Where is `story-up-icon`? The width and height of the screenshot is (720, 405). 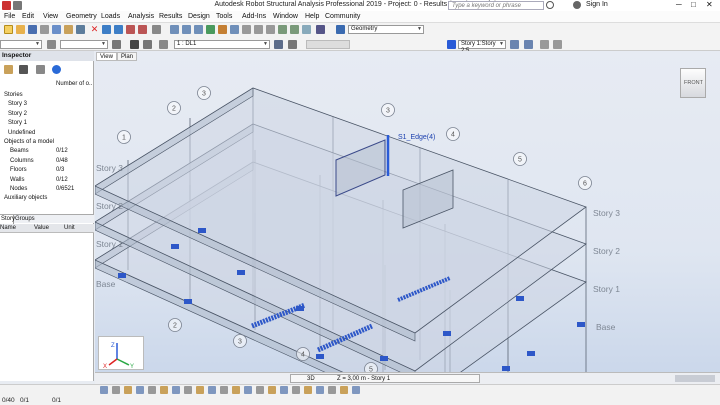
story-up-icon is located at coordinates (514, 44).